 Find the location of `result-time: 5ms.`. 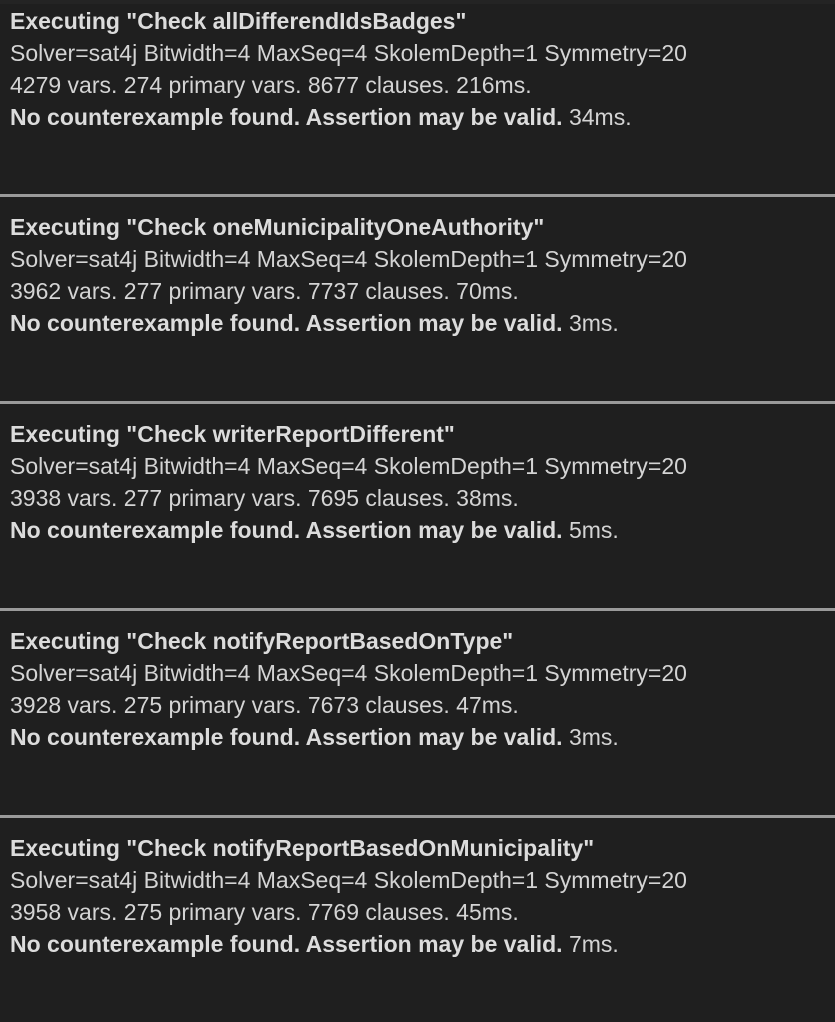

result-time: 5ms. is located at coordinates (590, 530).